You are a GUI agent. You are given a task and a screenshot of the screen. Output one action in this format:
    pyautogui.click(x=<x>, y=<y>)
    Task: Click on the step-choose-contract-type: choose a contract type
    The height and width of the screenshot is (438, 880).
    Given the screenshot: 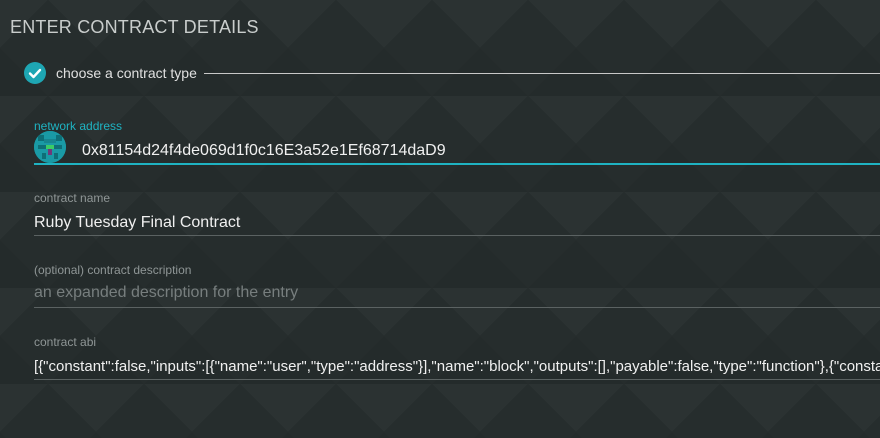 What is the action you would take?
    pyautogui.click(x=452, y=74)
    